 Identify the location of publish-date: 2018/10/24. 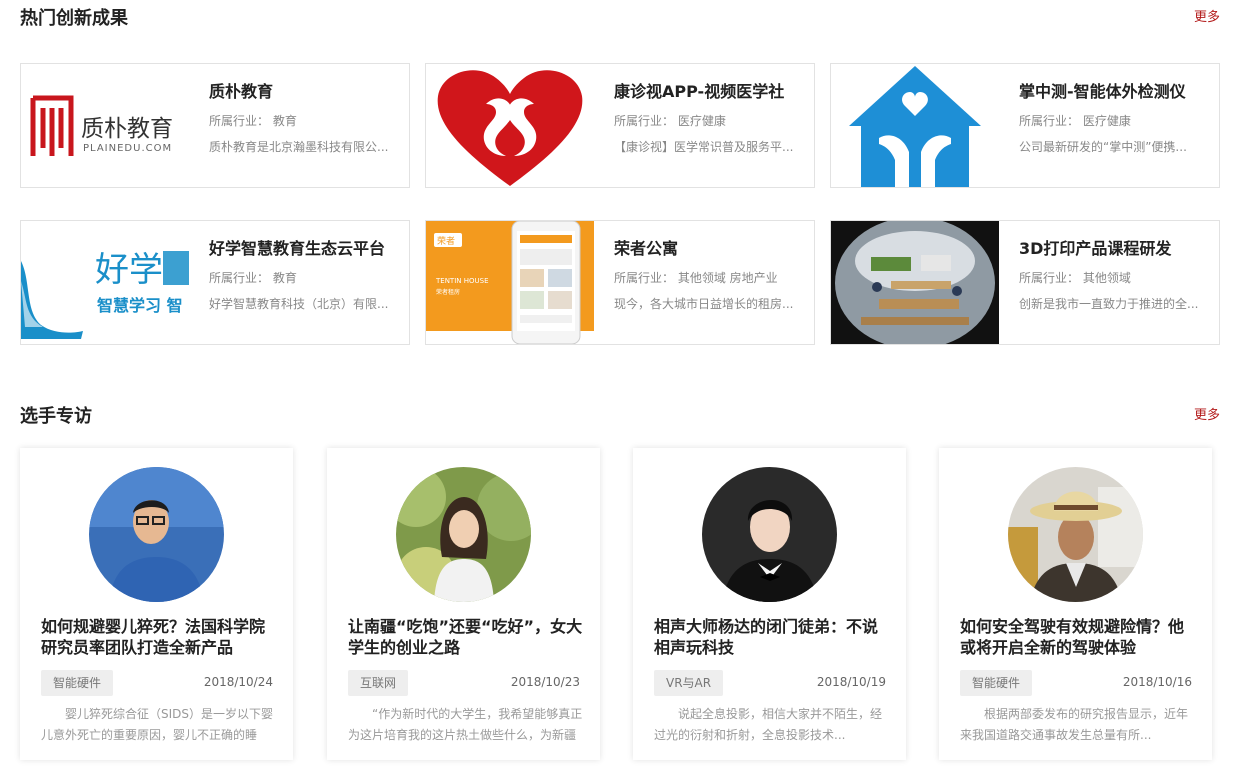
(238, 682).